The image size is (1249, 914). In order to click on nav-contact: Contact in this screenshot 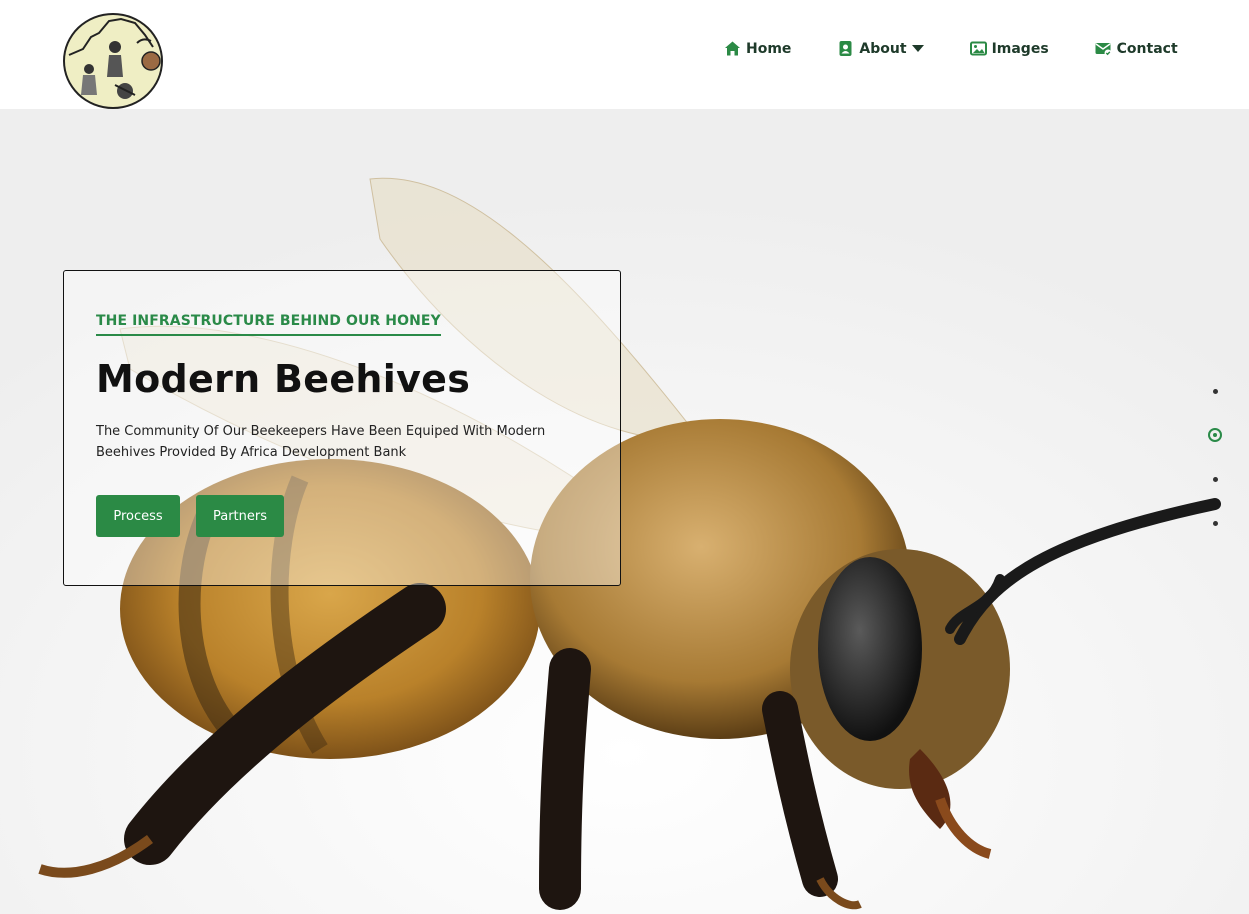, I will do `click(1136, 48)`.